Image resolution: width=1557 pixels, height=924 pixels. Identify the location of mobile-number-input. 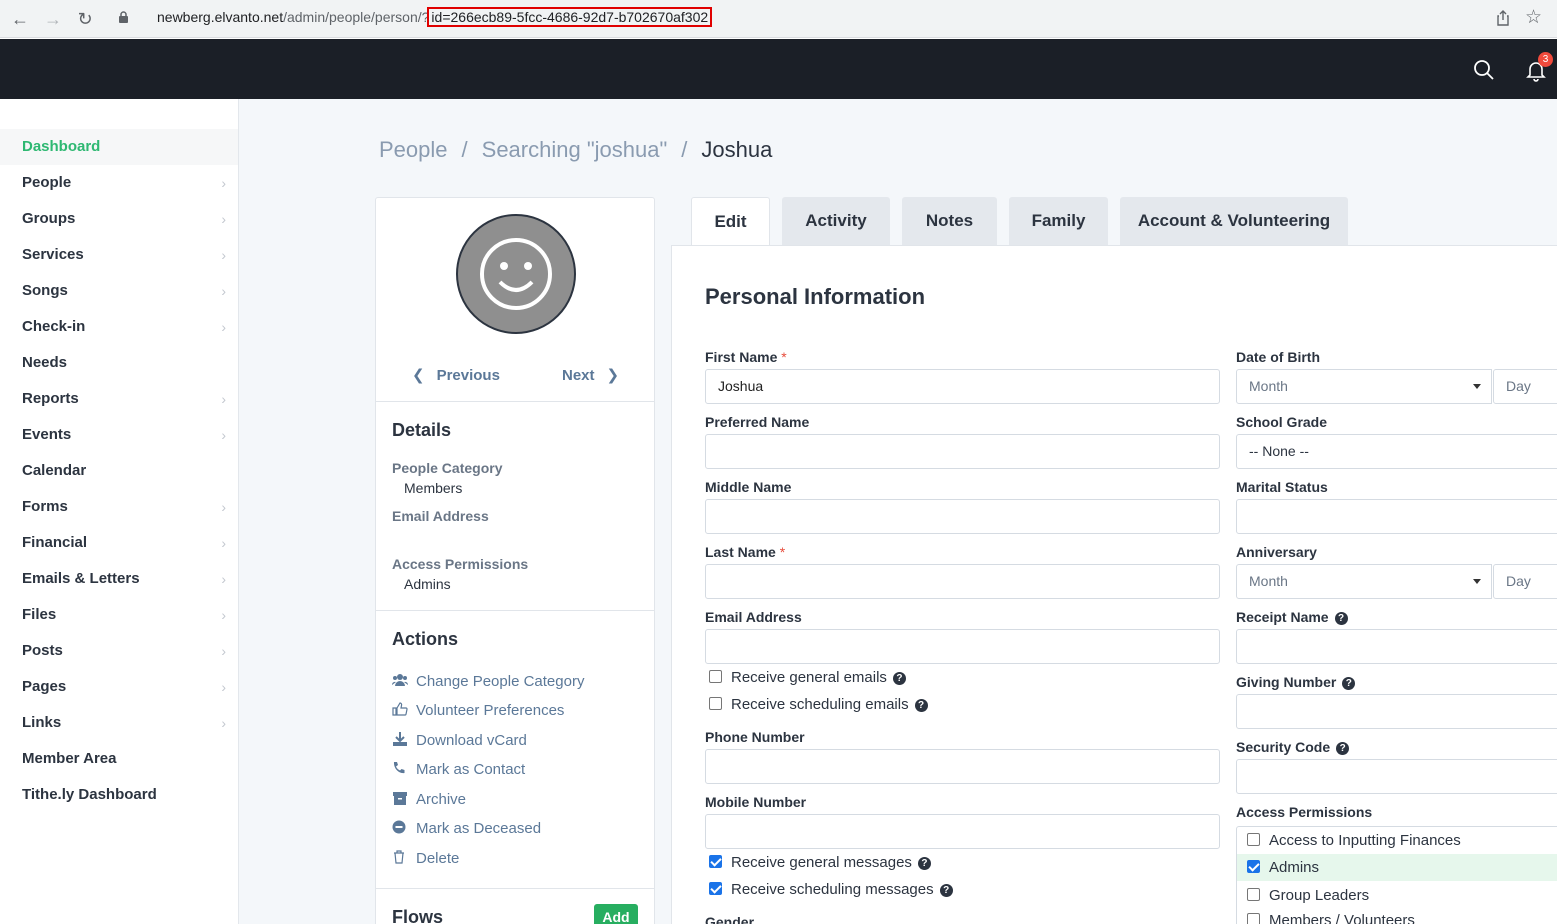
(962, 831).